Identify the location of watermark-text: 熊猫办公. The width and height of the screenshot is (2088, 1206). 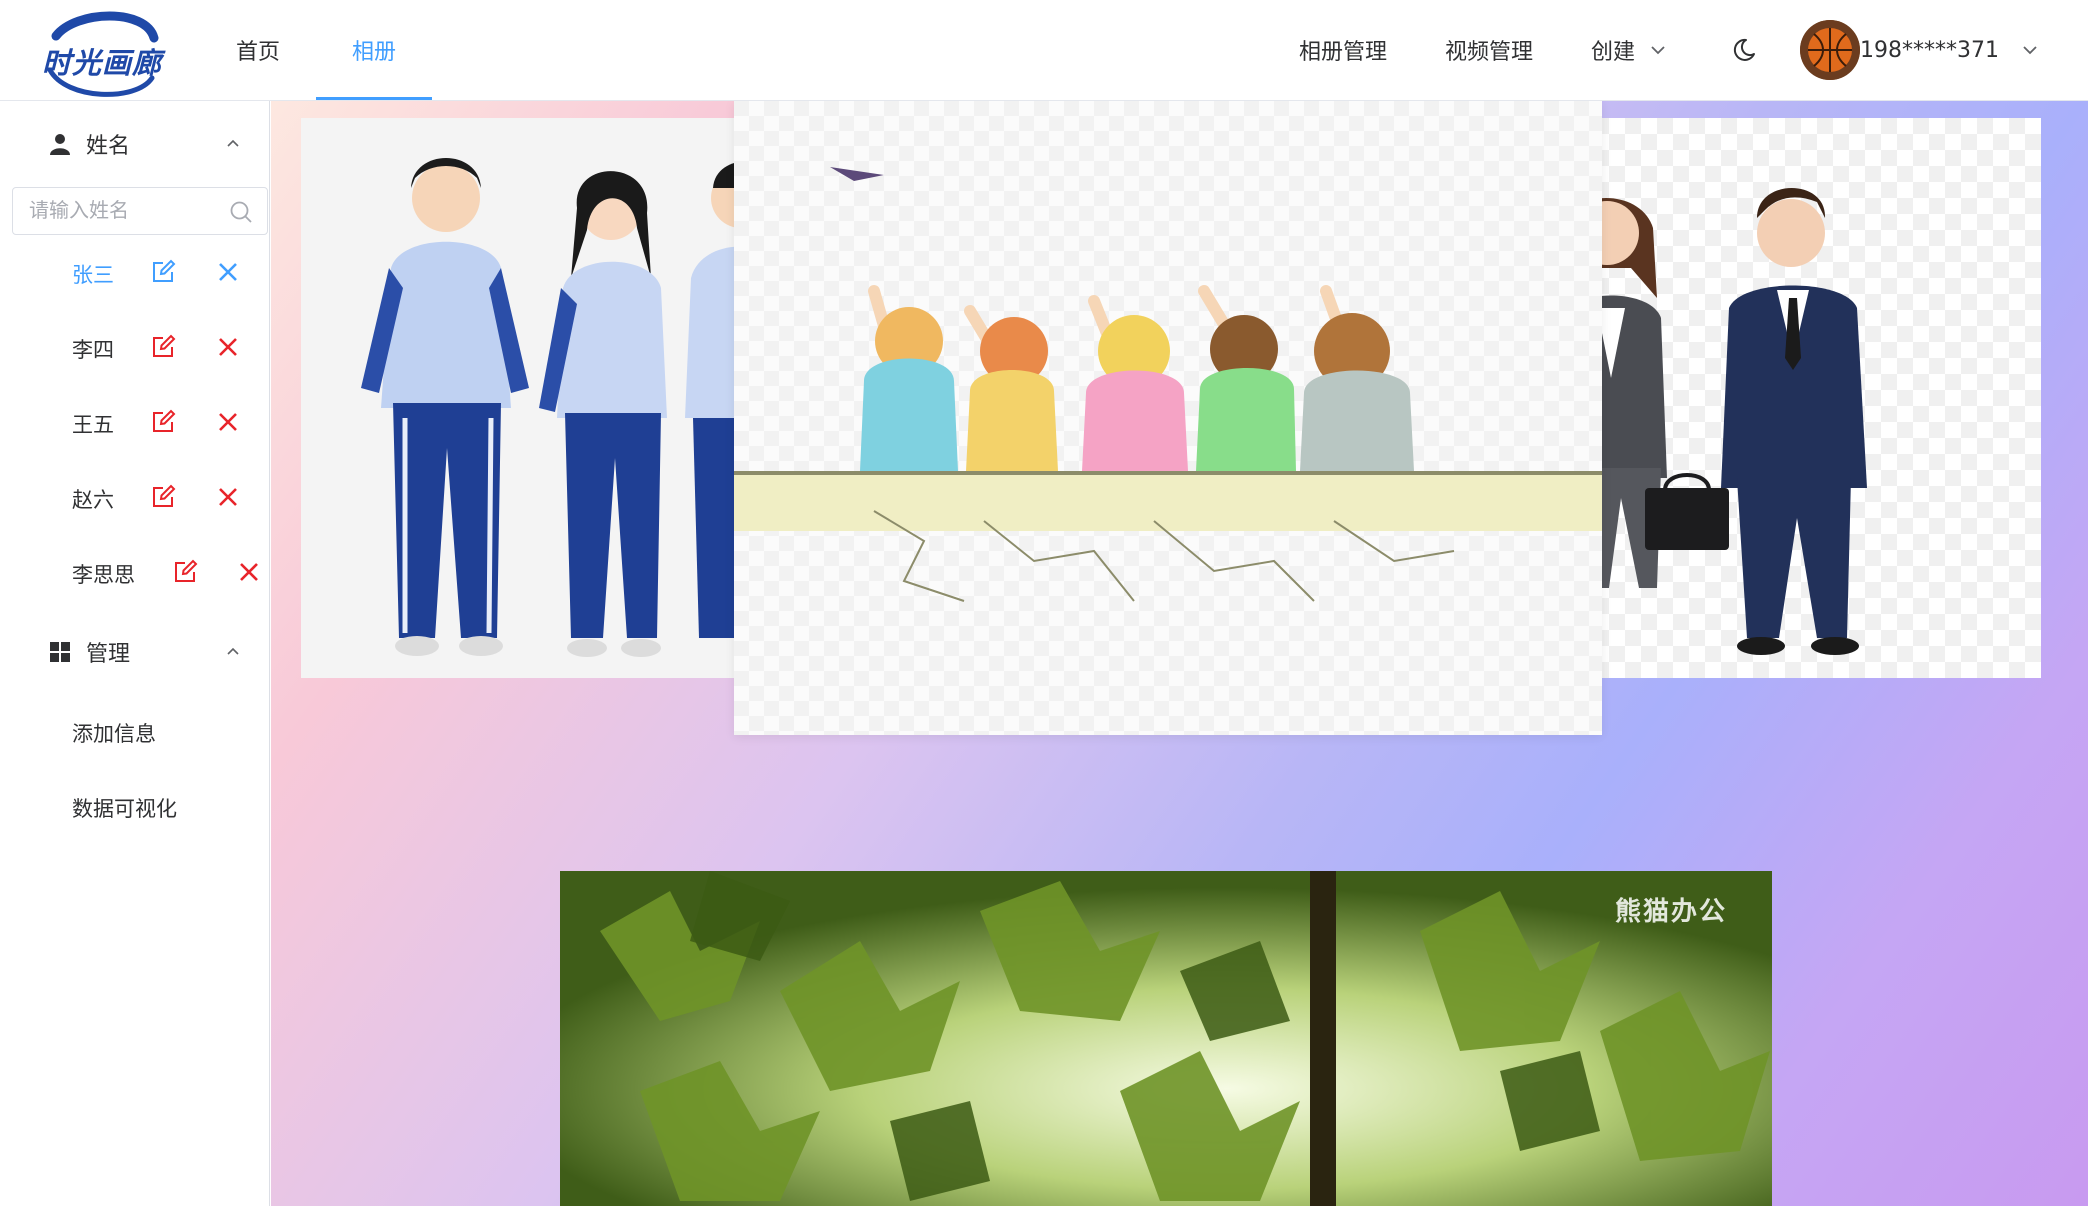
(1671, 912).